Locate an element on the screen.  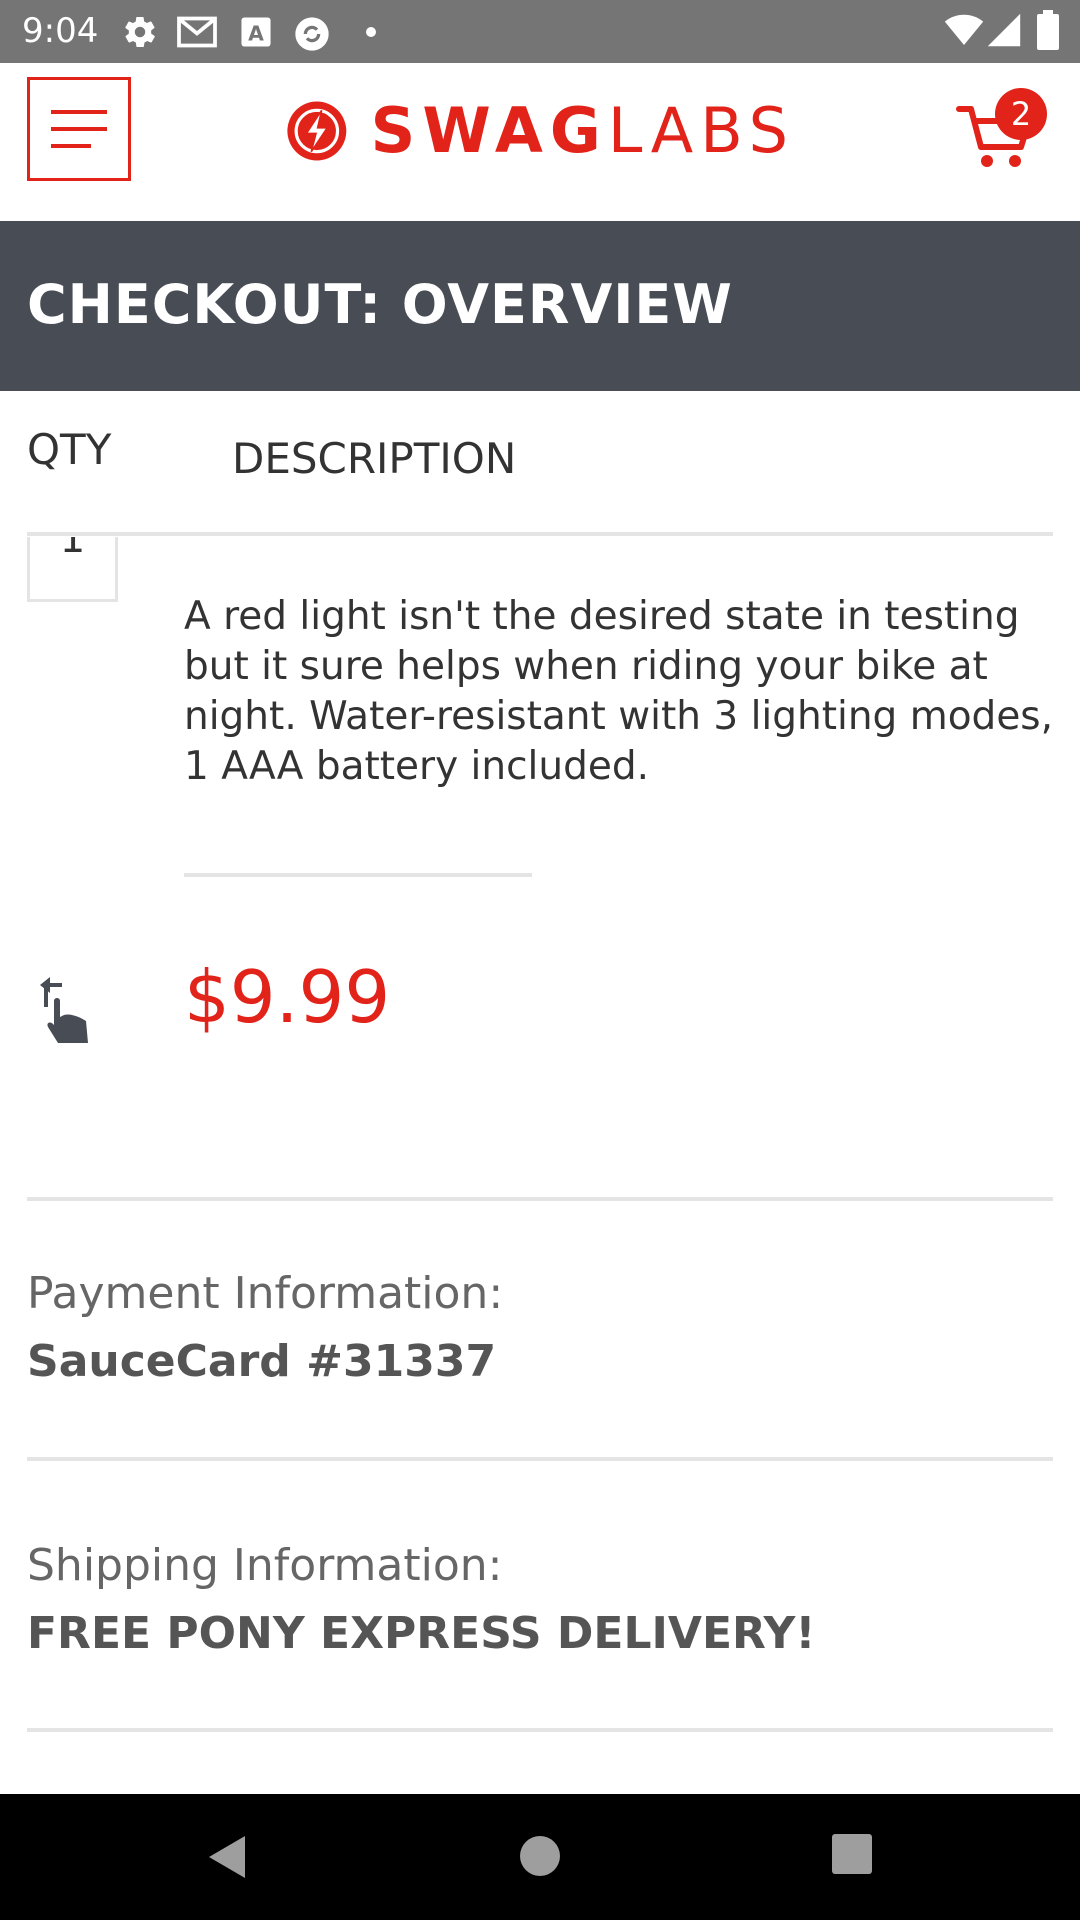
gear-icon is located at coordinates (140, 32).